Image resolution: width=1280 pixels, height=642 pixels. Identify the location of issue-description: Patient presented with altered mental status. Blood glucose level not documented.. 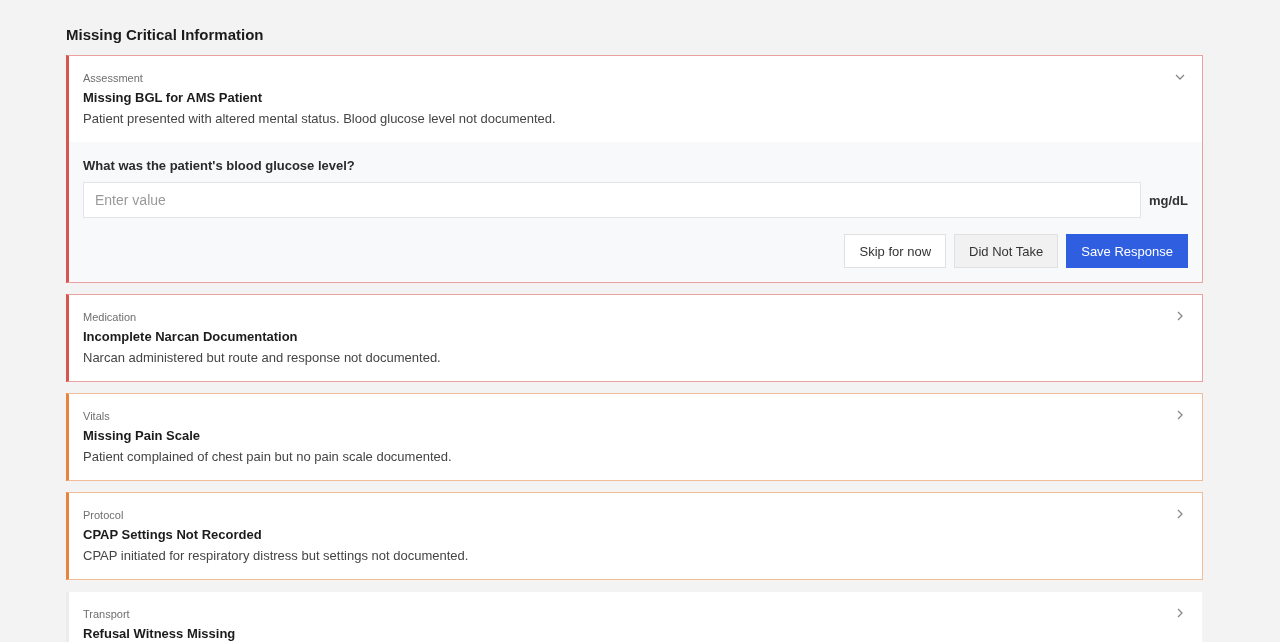
(319, 119).